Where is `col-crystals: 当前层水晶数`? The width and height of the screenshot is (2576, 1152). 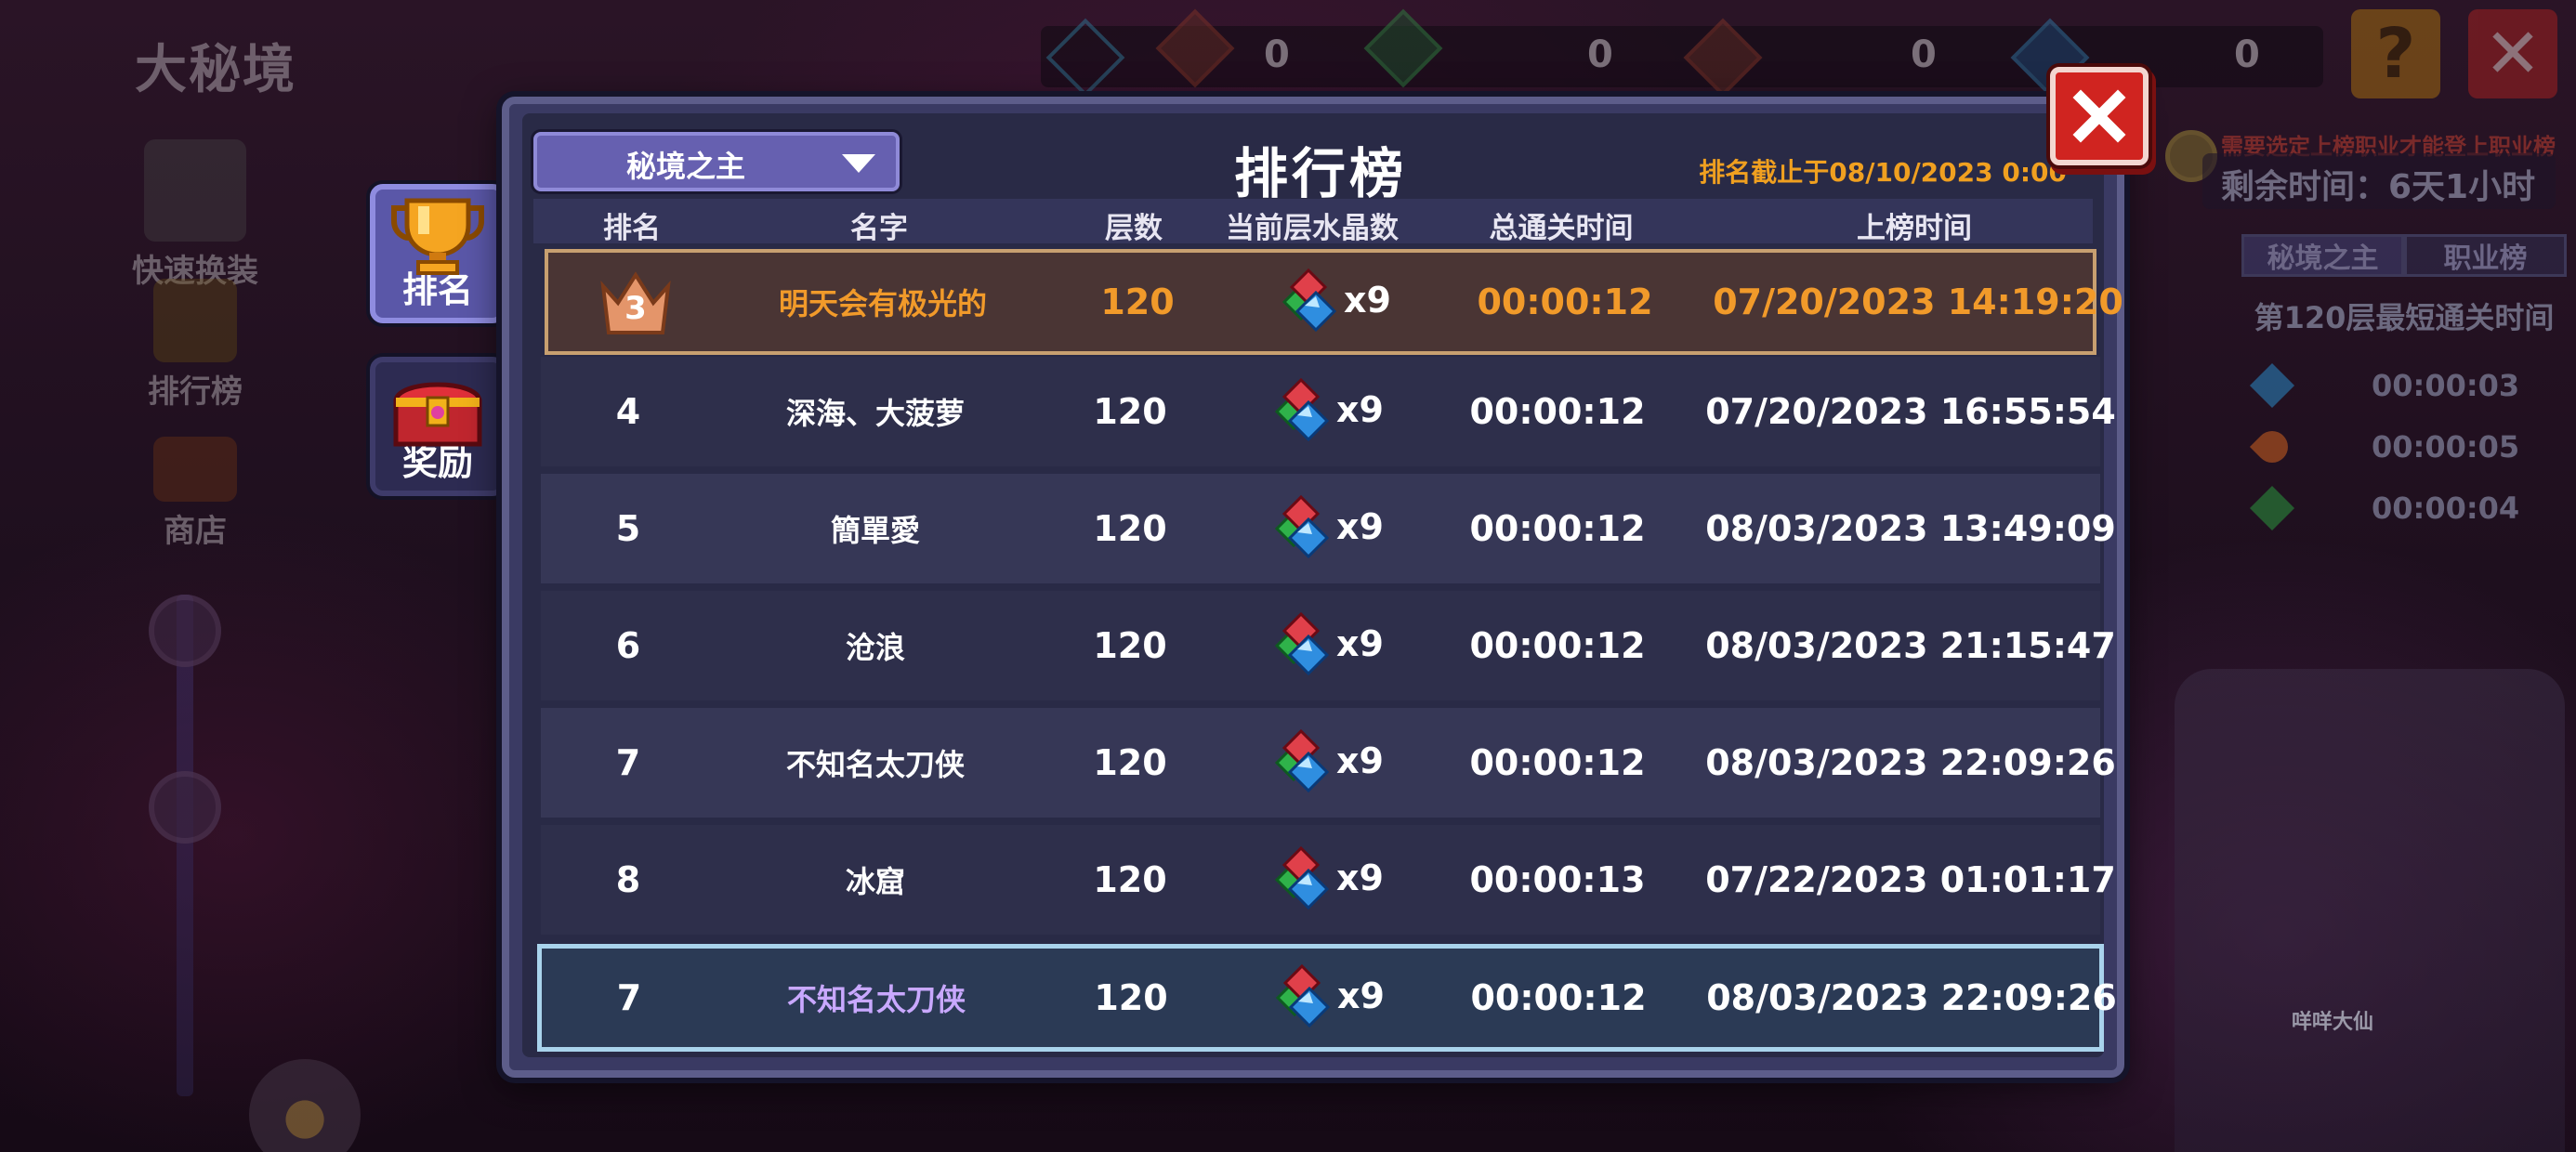
col-crystals: 当前层水晶数 is located at coordinates (1312, 228).